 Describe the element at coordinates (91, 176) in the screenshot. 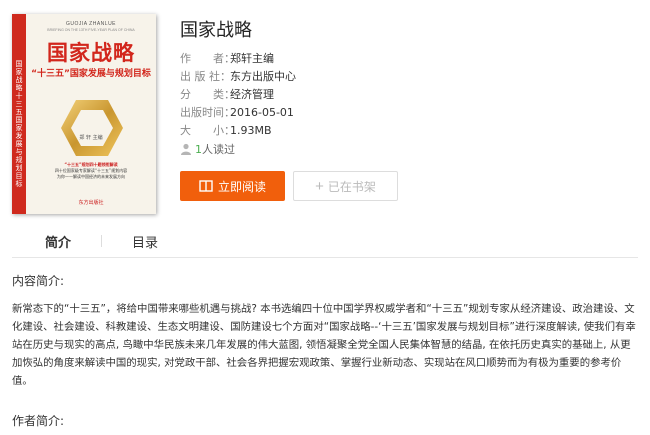

I see `cover-blurb-line: 为你——解读中国经济的未来发展方向` at that location.